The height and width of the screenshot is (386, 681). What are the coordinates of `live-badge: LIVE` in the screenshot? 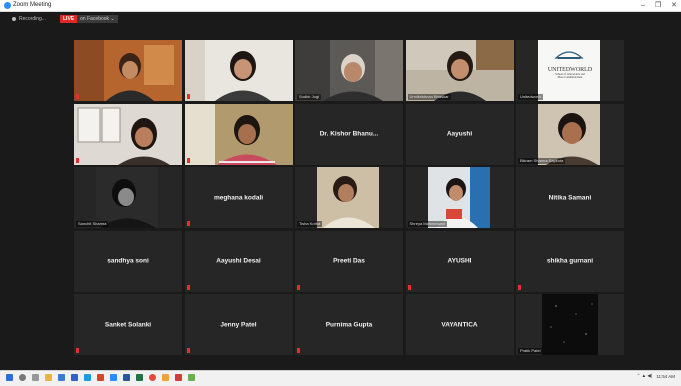 It's located at (69, 19).